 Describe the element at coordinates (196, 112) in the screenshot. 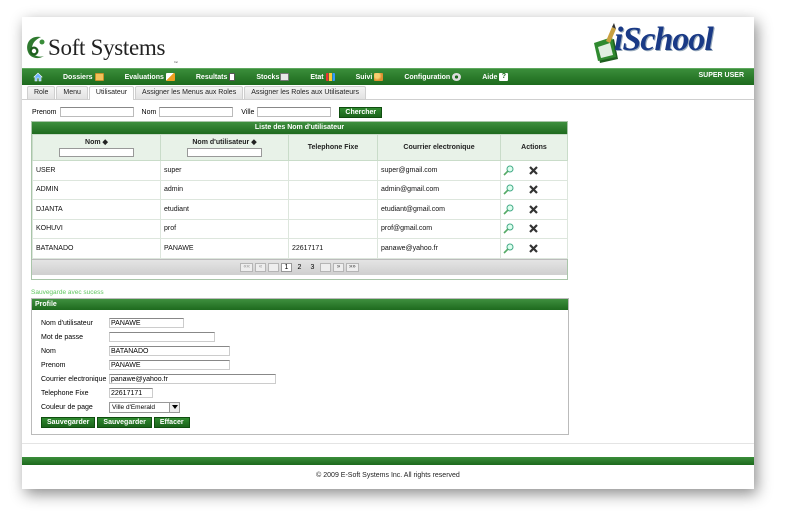

I see `nom-search-input` at that location.